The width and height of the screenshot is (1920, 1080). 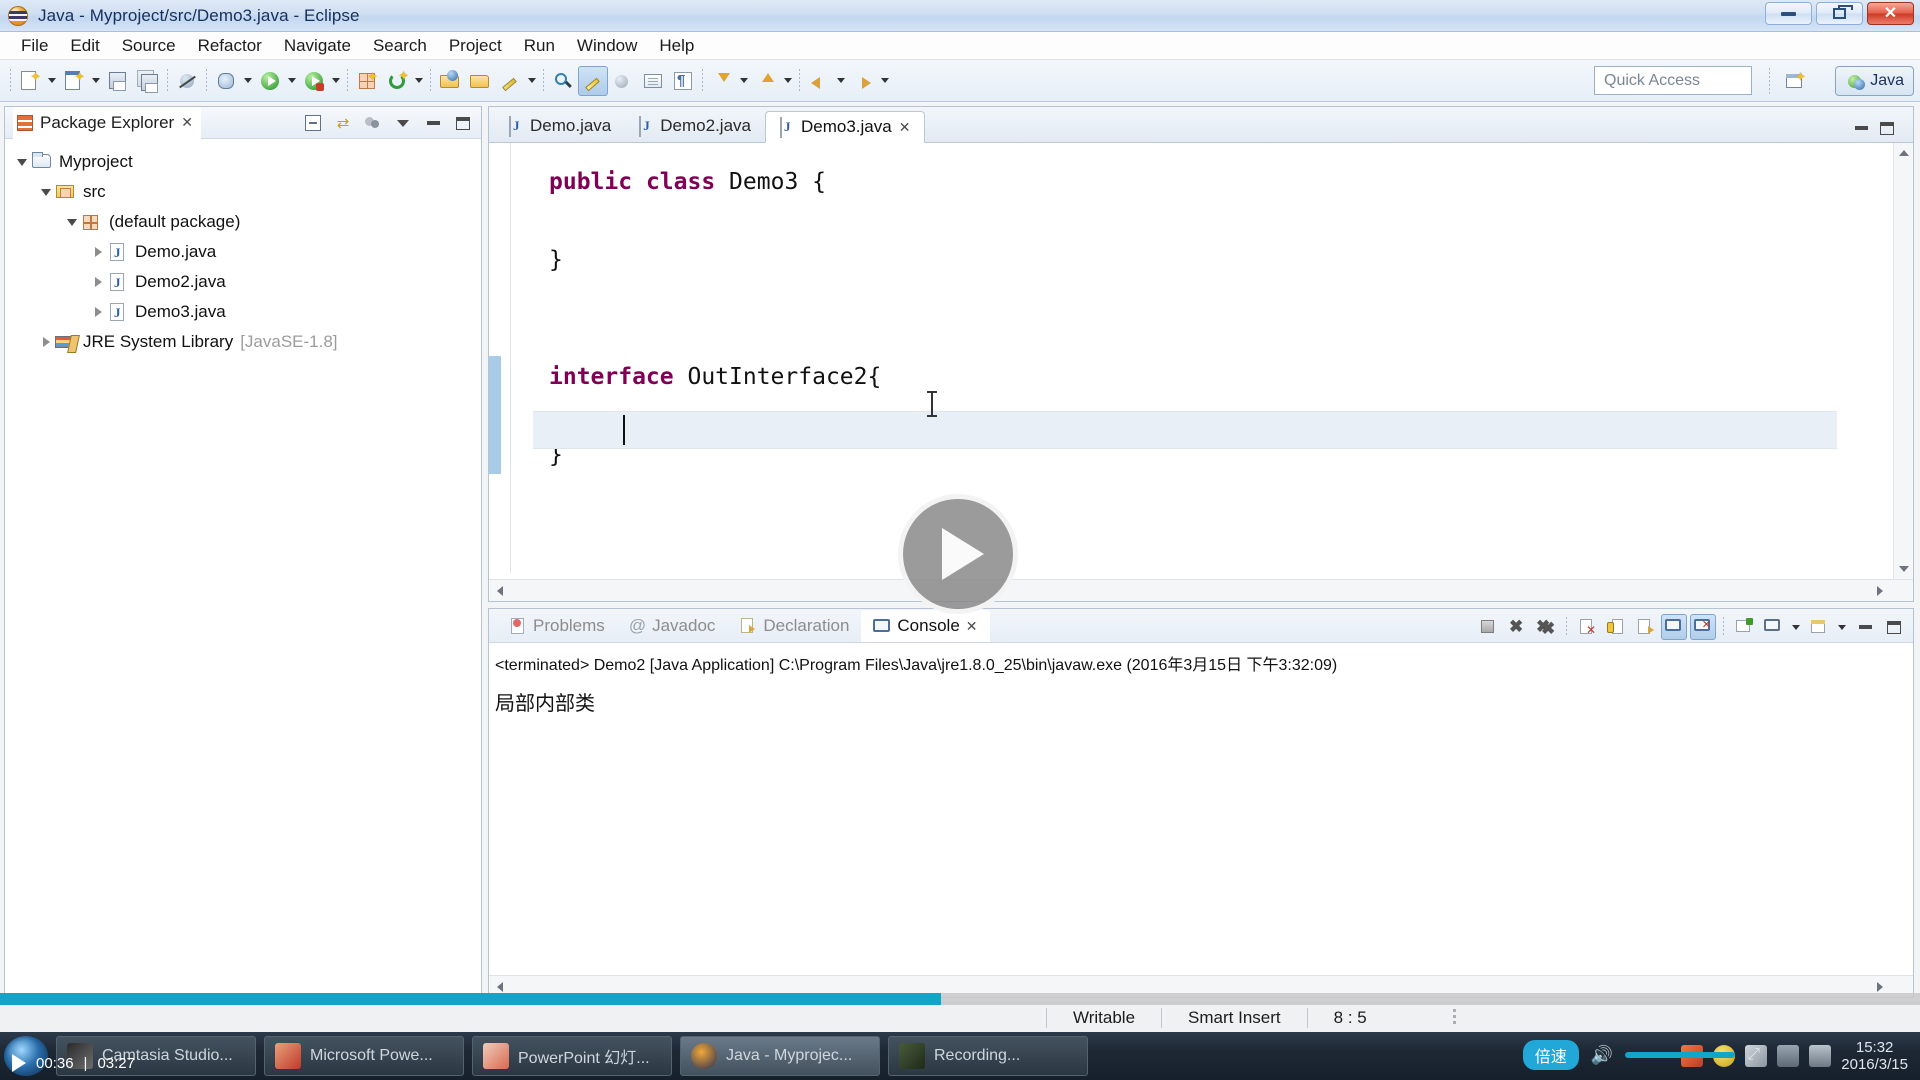 I want to click on editor-vertical-scrollbar, so click(x=1903, y=361).